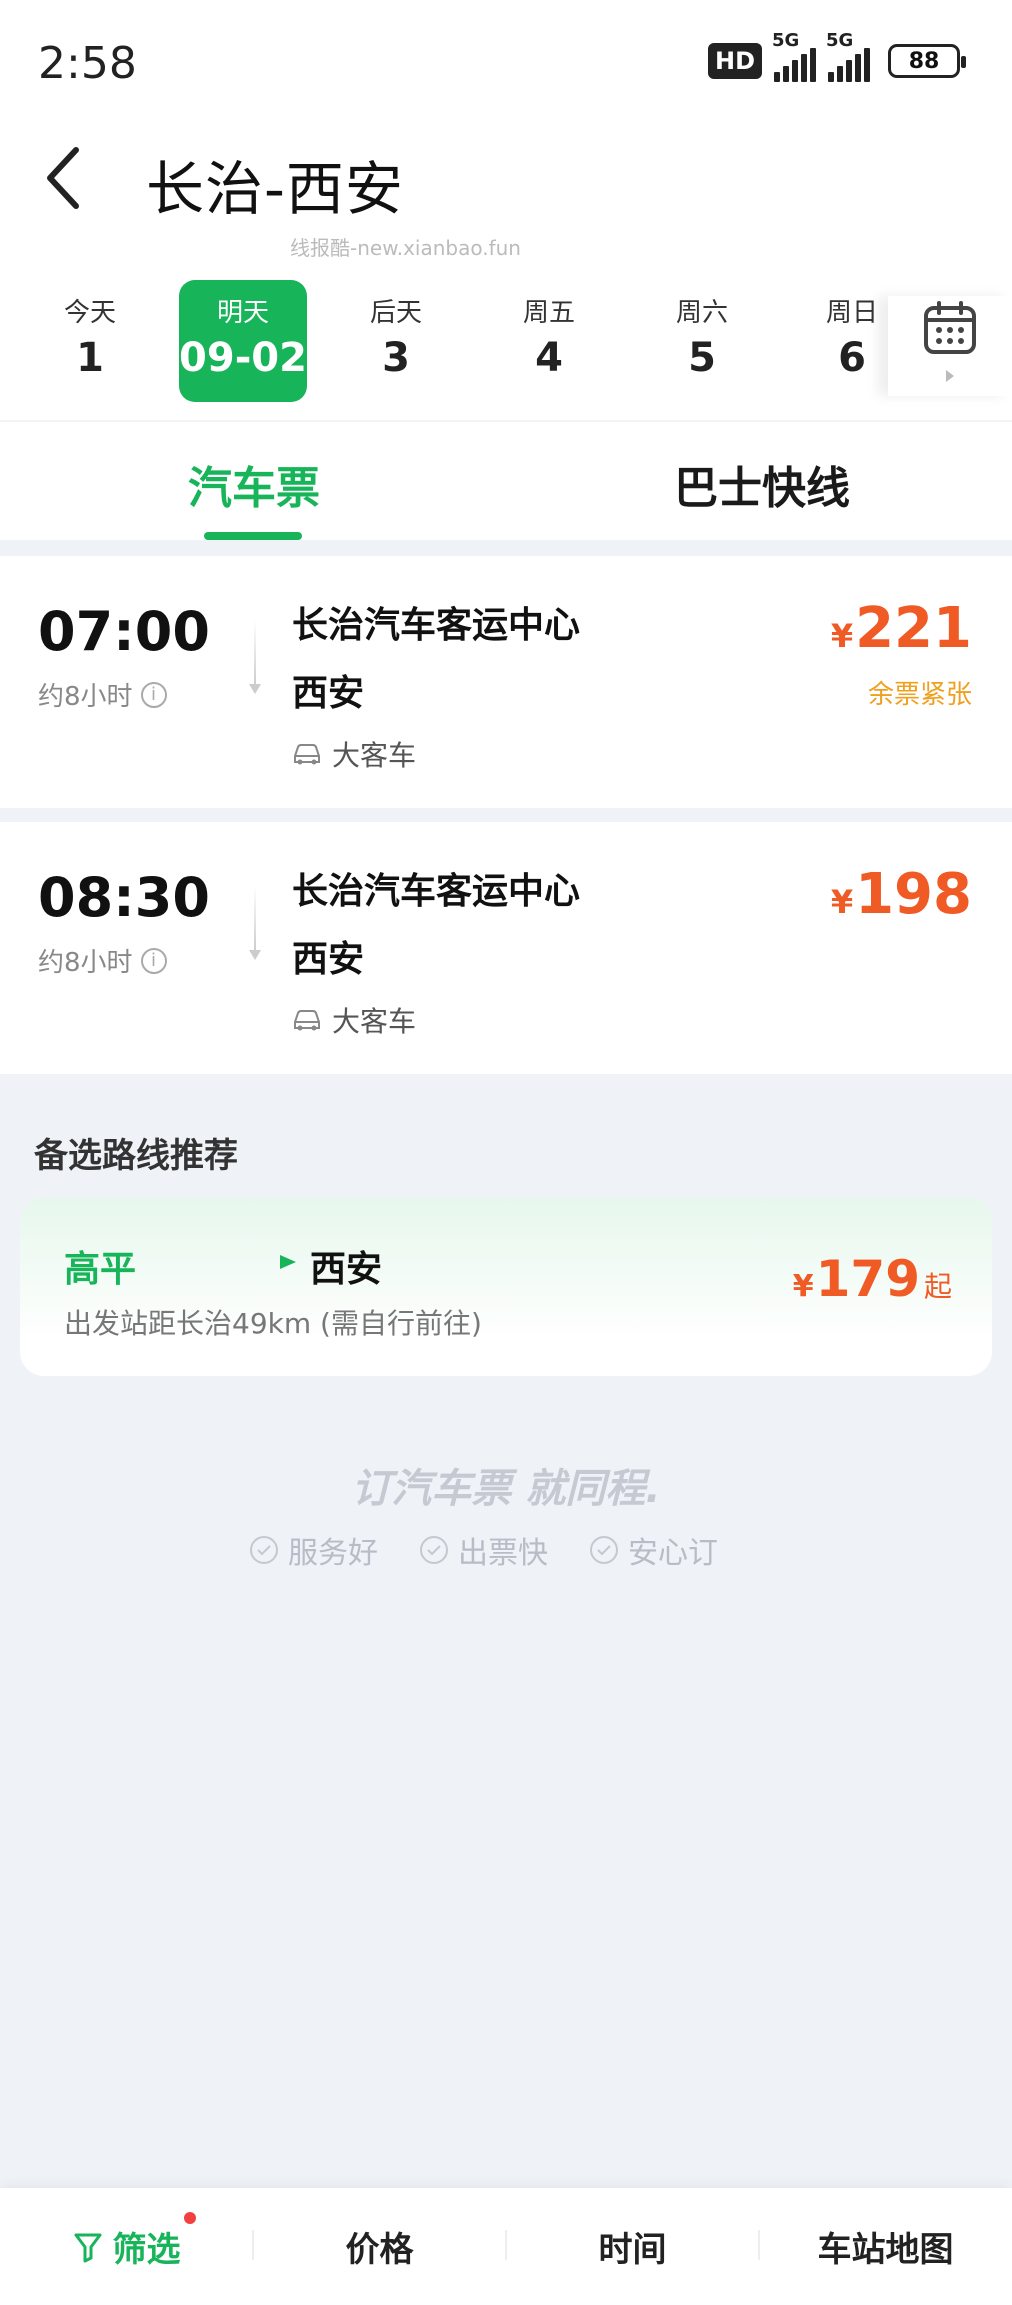 The width and height of the screenshot is (1012, 2305). What do you see at coordinates (253, 536) in the screenshot?
I see `tab-active-indicator` at bounding box center [253, 536].